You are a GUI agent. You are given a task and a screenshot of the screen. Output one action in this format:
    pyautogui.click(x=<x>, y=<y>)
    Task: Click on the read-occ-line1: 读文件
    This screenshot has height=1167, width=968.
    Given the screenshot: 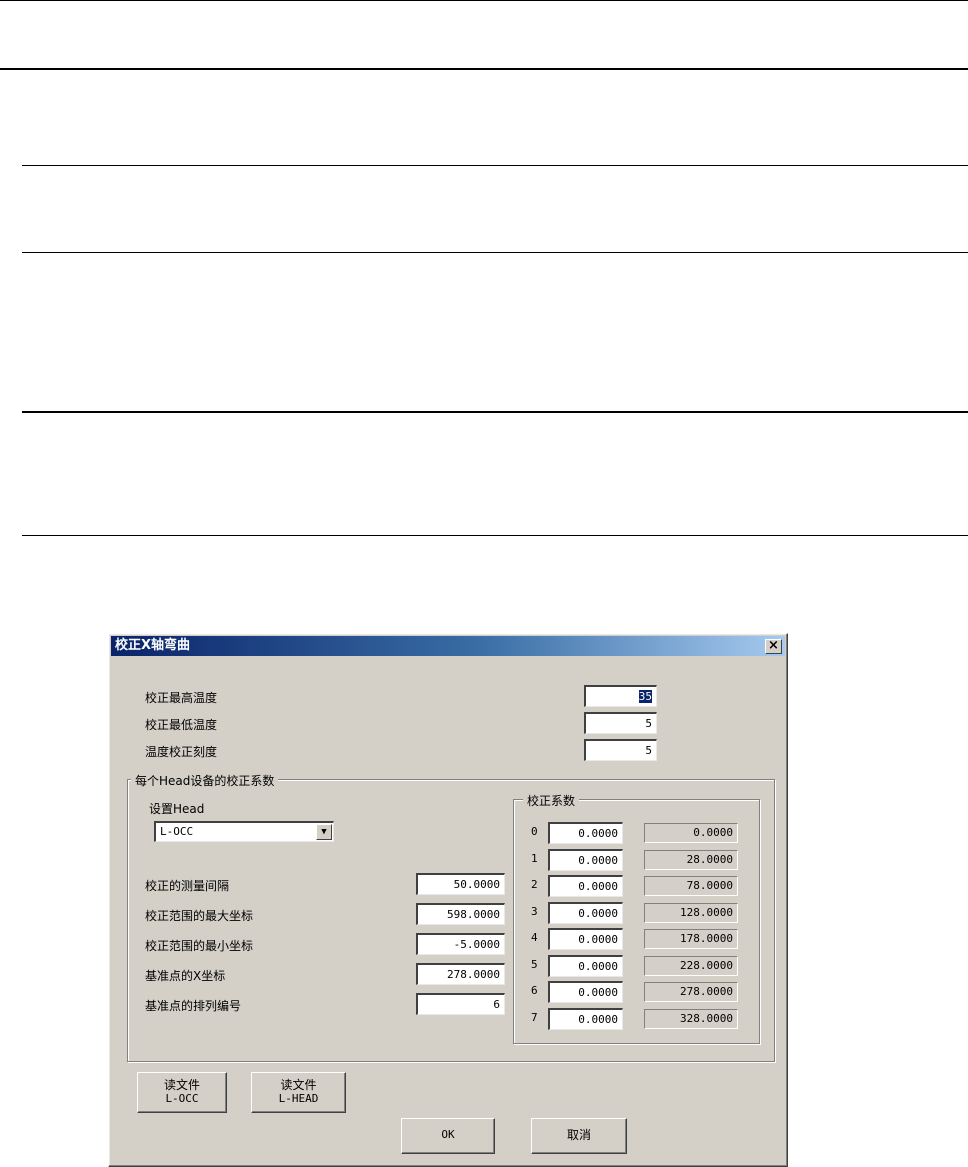 What is the action you would take?
    pyautogui.click(x=181, y=1085)
    